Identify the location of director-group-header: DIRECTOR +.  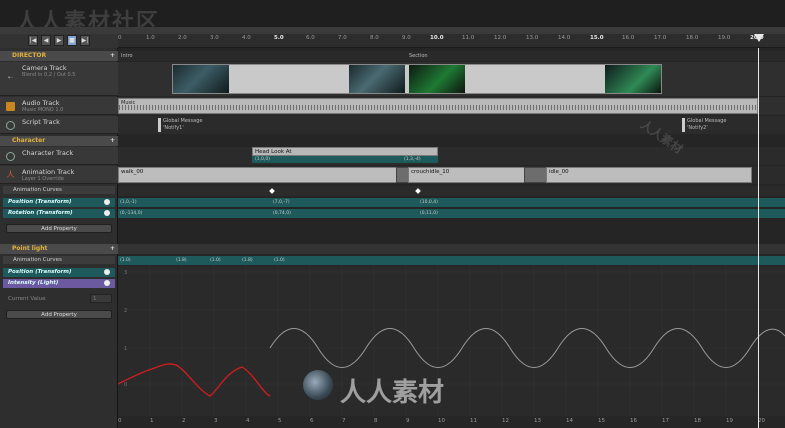
(59, 56).